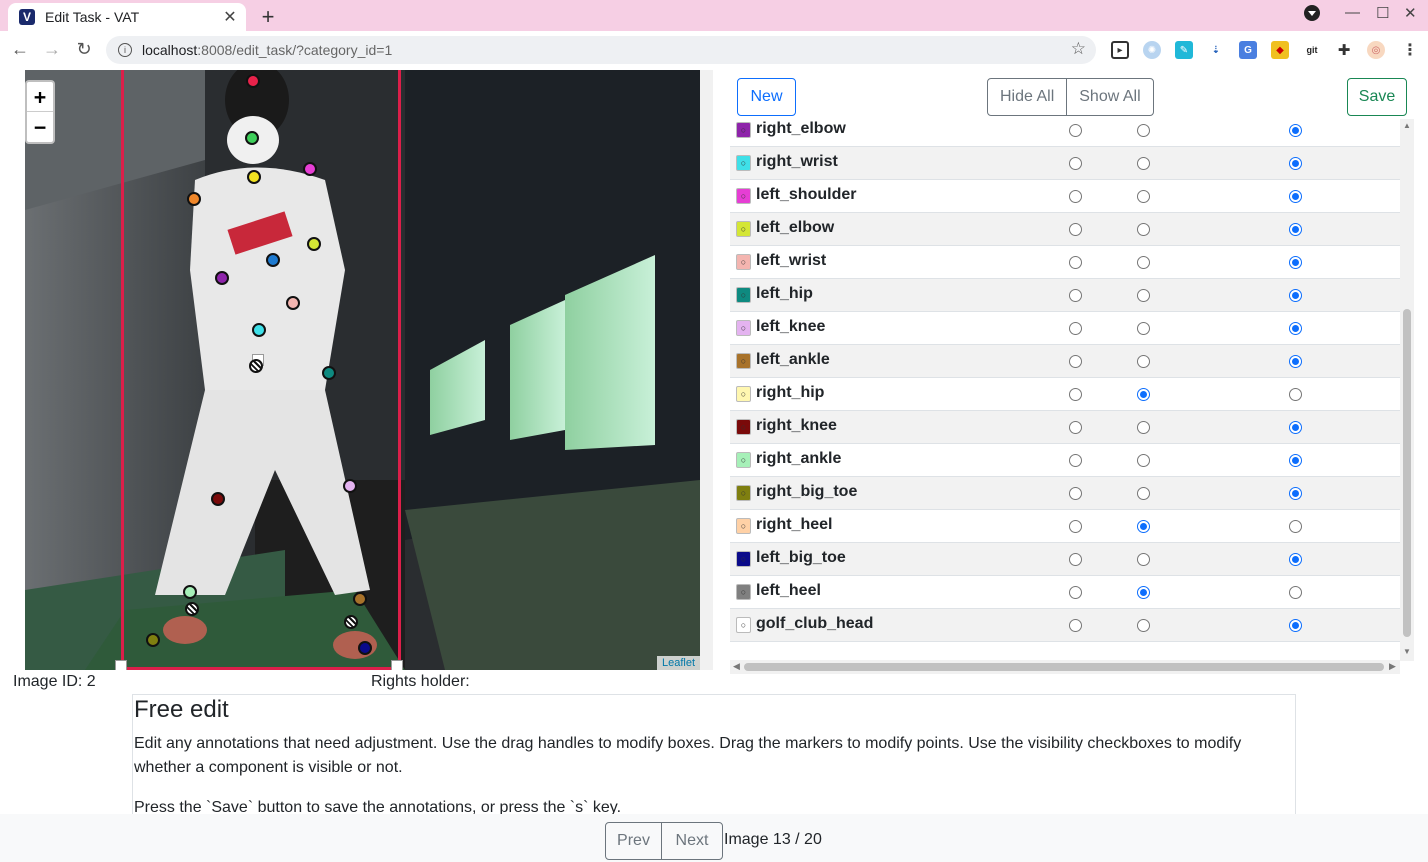 The height and width of the screenshot is (862, 1428). I want to click on keypoint-left-elbow, so click(314, 244).